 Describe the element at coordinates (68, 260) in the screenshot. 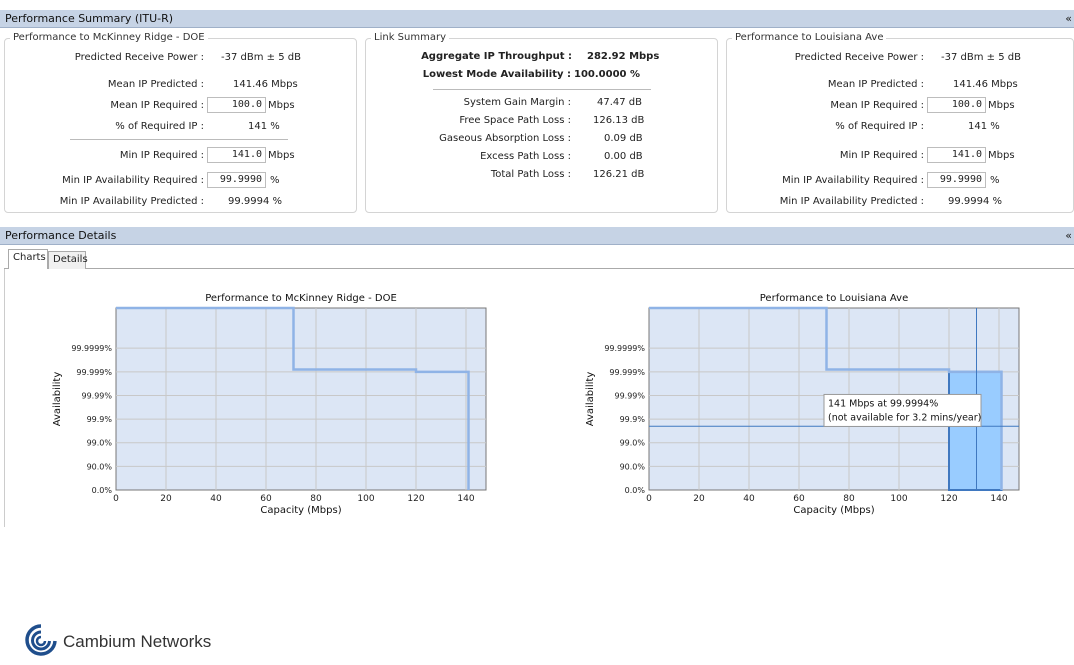

I see `tab-details: Details` at that location.